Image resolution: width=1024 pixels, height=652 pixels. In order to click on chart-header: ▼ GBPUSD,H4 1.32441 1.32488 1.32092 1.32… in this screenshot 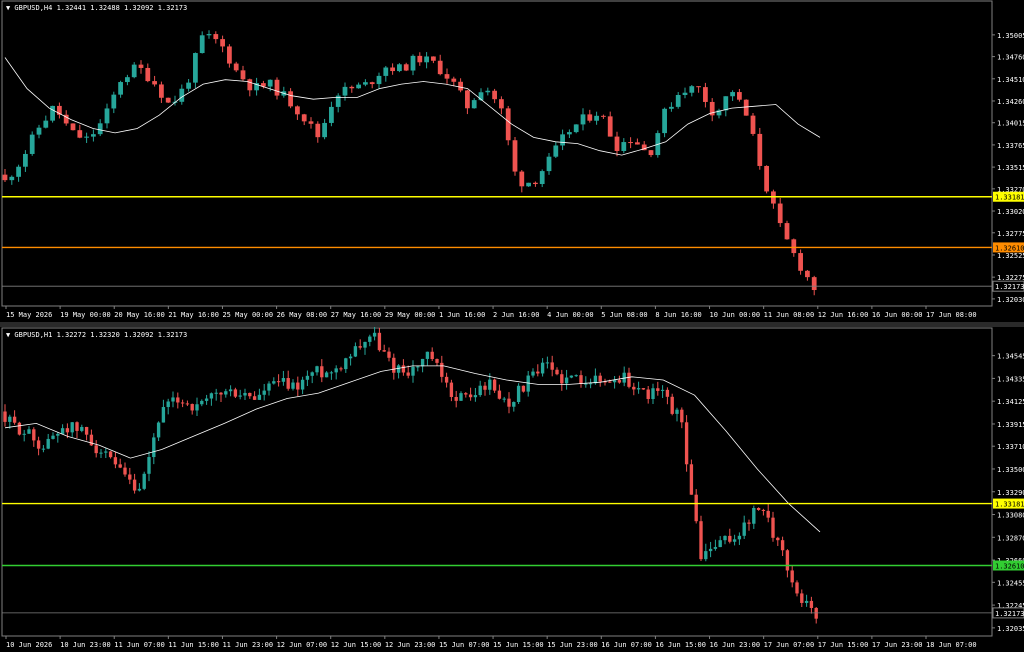, I will do `click(96, 8)`.